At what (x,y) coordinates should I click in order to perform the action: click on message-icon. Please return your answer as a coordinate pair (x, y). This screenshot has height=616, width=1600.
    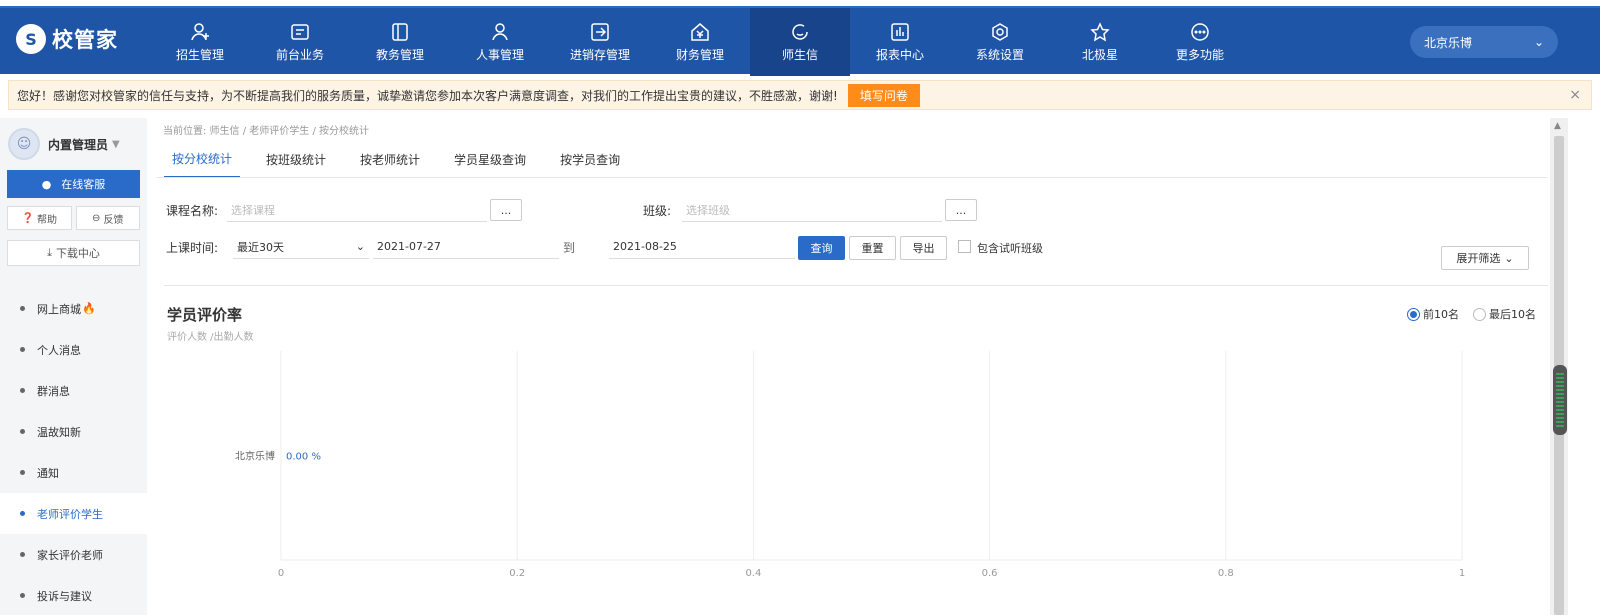
    Looking at the image, I should click on (800, 31).